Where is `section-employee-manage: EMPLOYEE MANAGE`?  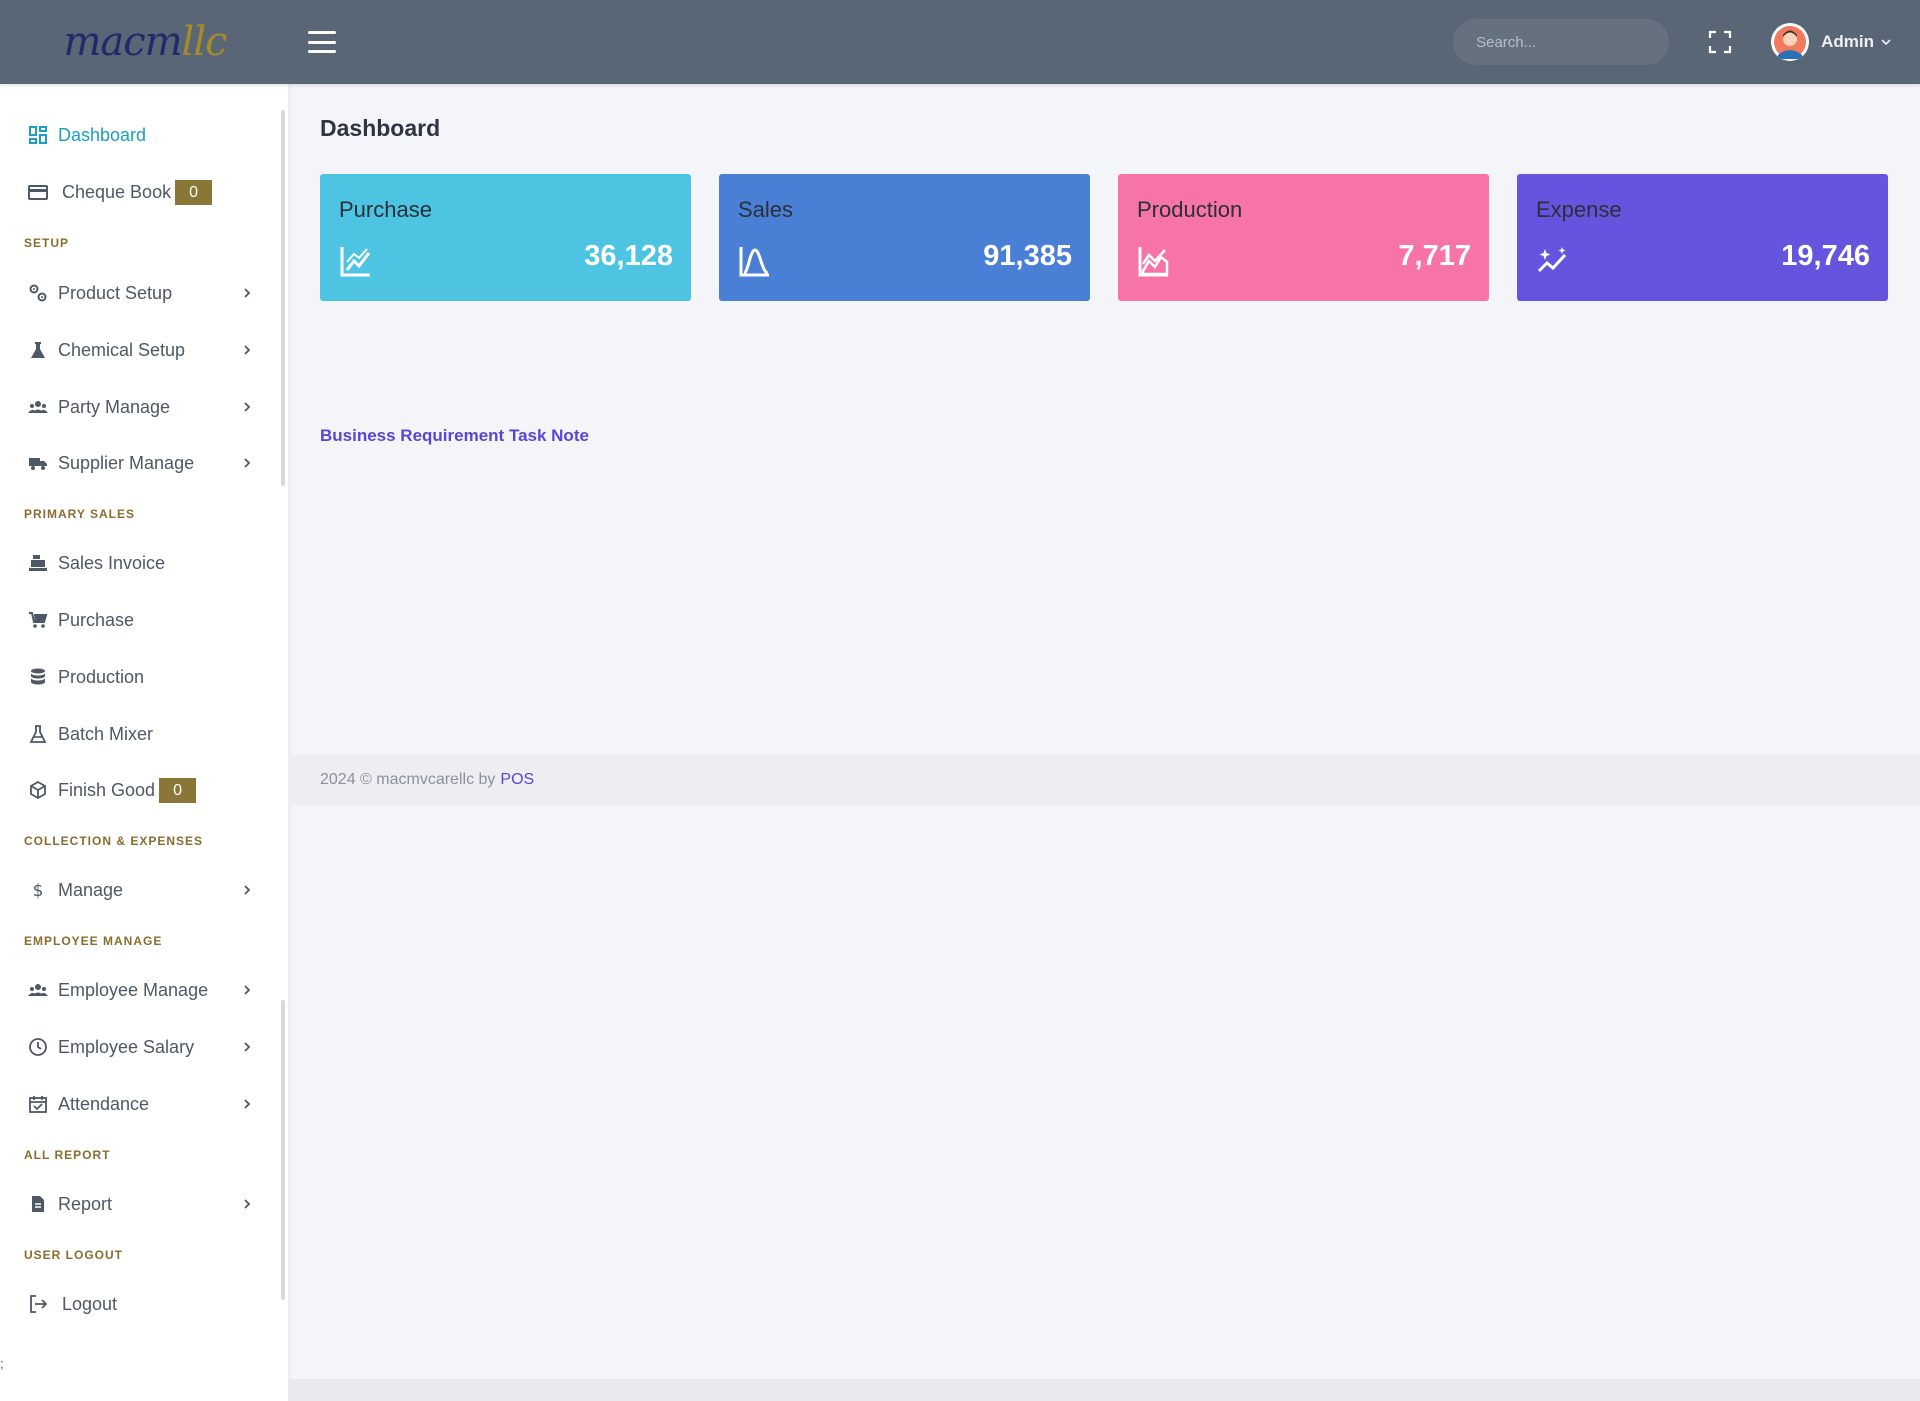
section-employee-manage: EMPLOYEE MANAGE is located at coordinates (93, 941).